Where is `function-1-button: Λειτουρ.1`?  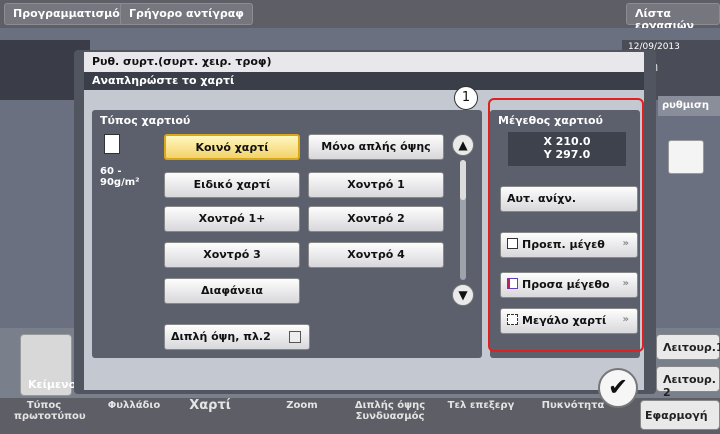
function-1-button: Λειτουρ.1 is located at coordinates (688, 347).